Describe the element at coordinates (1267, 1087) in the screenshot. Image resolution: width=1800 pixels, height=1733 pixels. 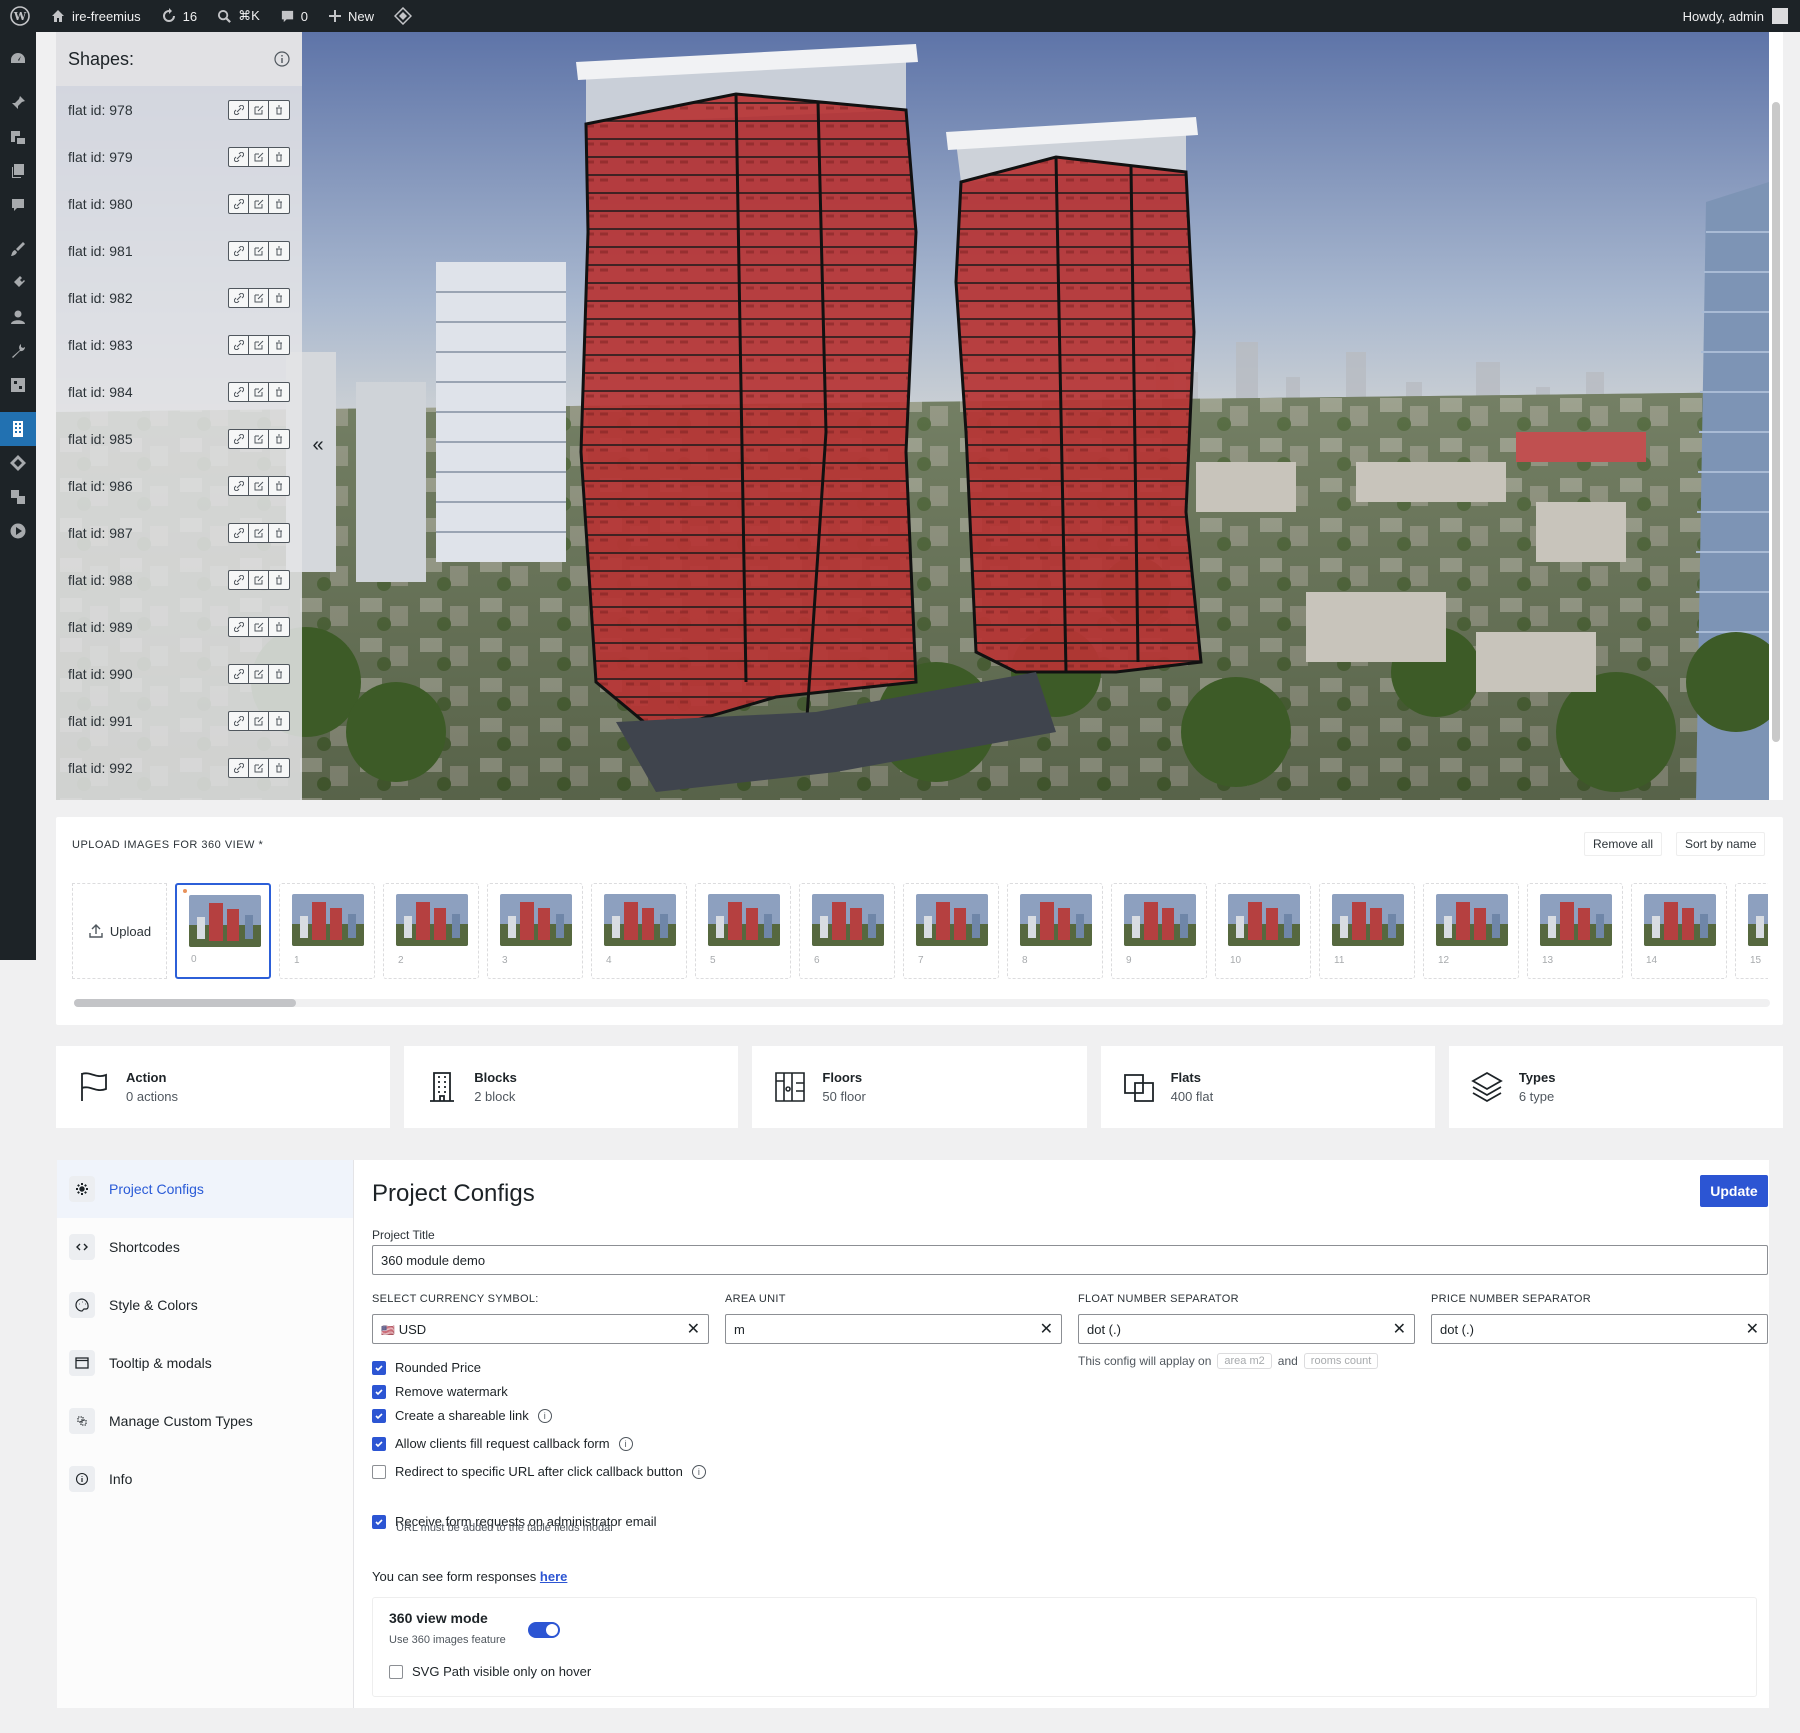
I see `stat-card-flats: Flats 400 flat` at that location.